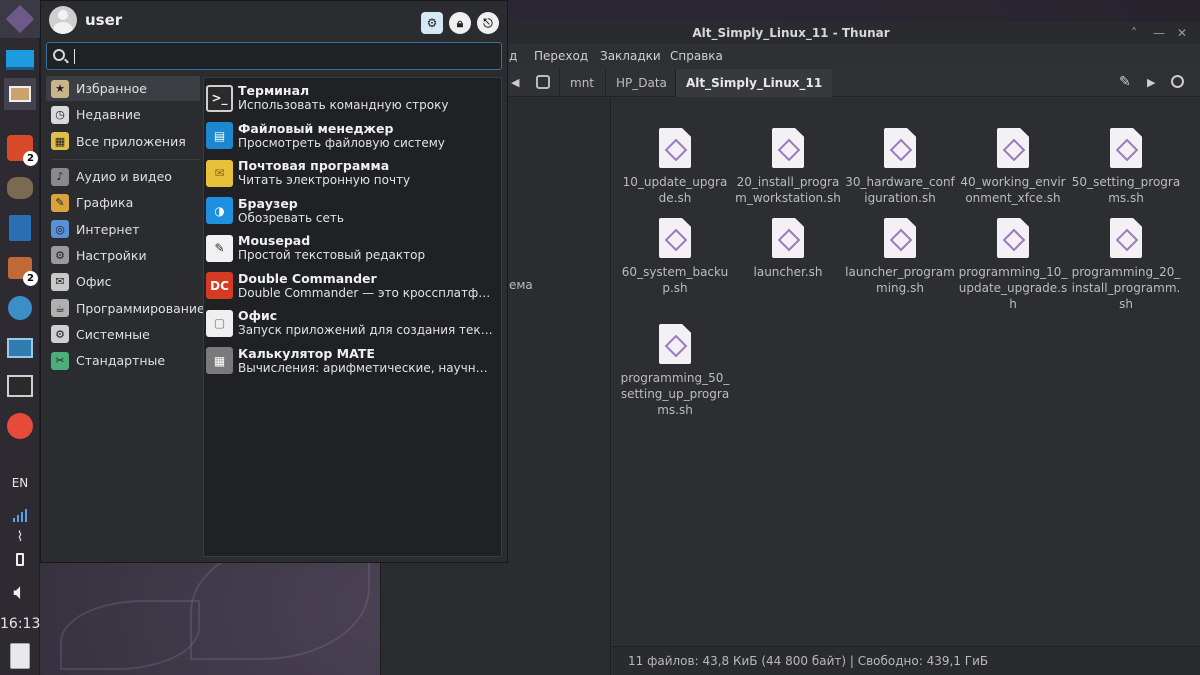 The height and width of the screenshot is (675, 1200). Describe the element at coordinates (20, 426) in the screenshot. I see `yandex-browser-icon` at that location.